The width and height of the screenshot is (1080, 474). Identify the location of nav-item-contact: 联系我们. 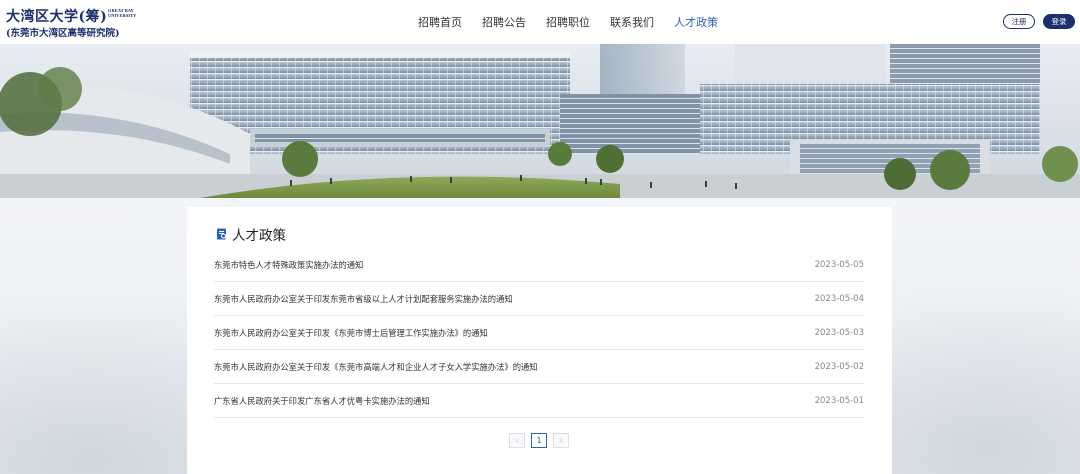
(632, 22).